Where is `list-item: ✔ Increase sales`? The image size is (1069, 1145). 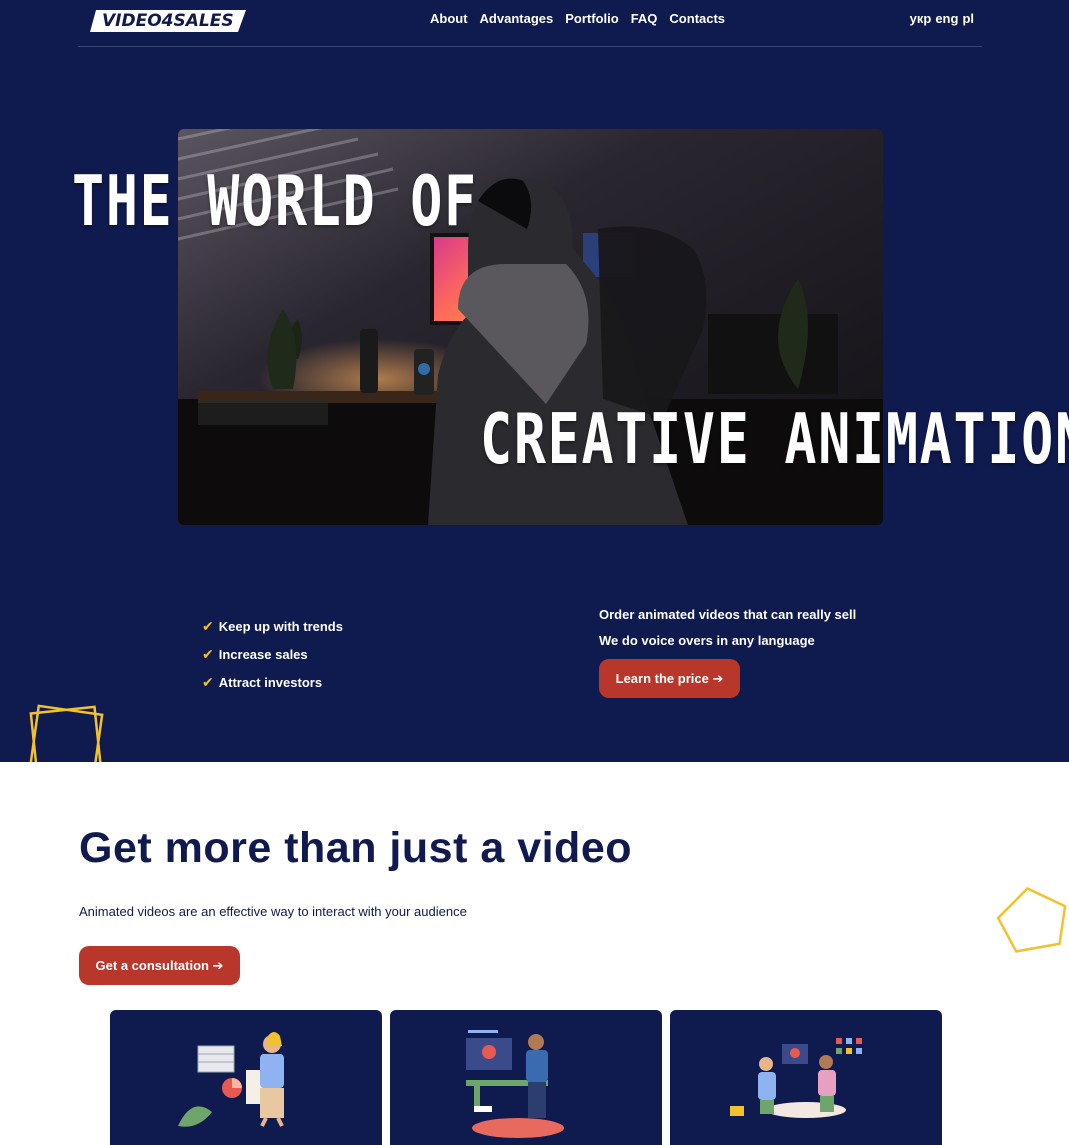 list-item: ✔ Increase sales is located at coordinates (272, 654).